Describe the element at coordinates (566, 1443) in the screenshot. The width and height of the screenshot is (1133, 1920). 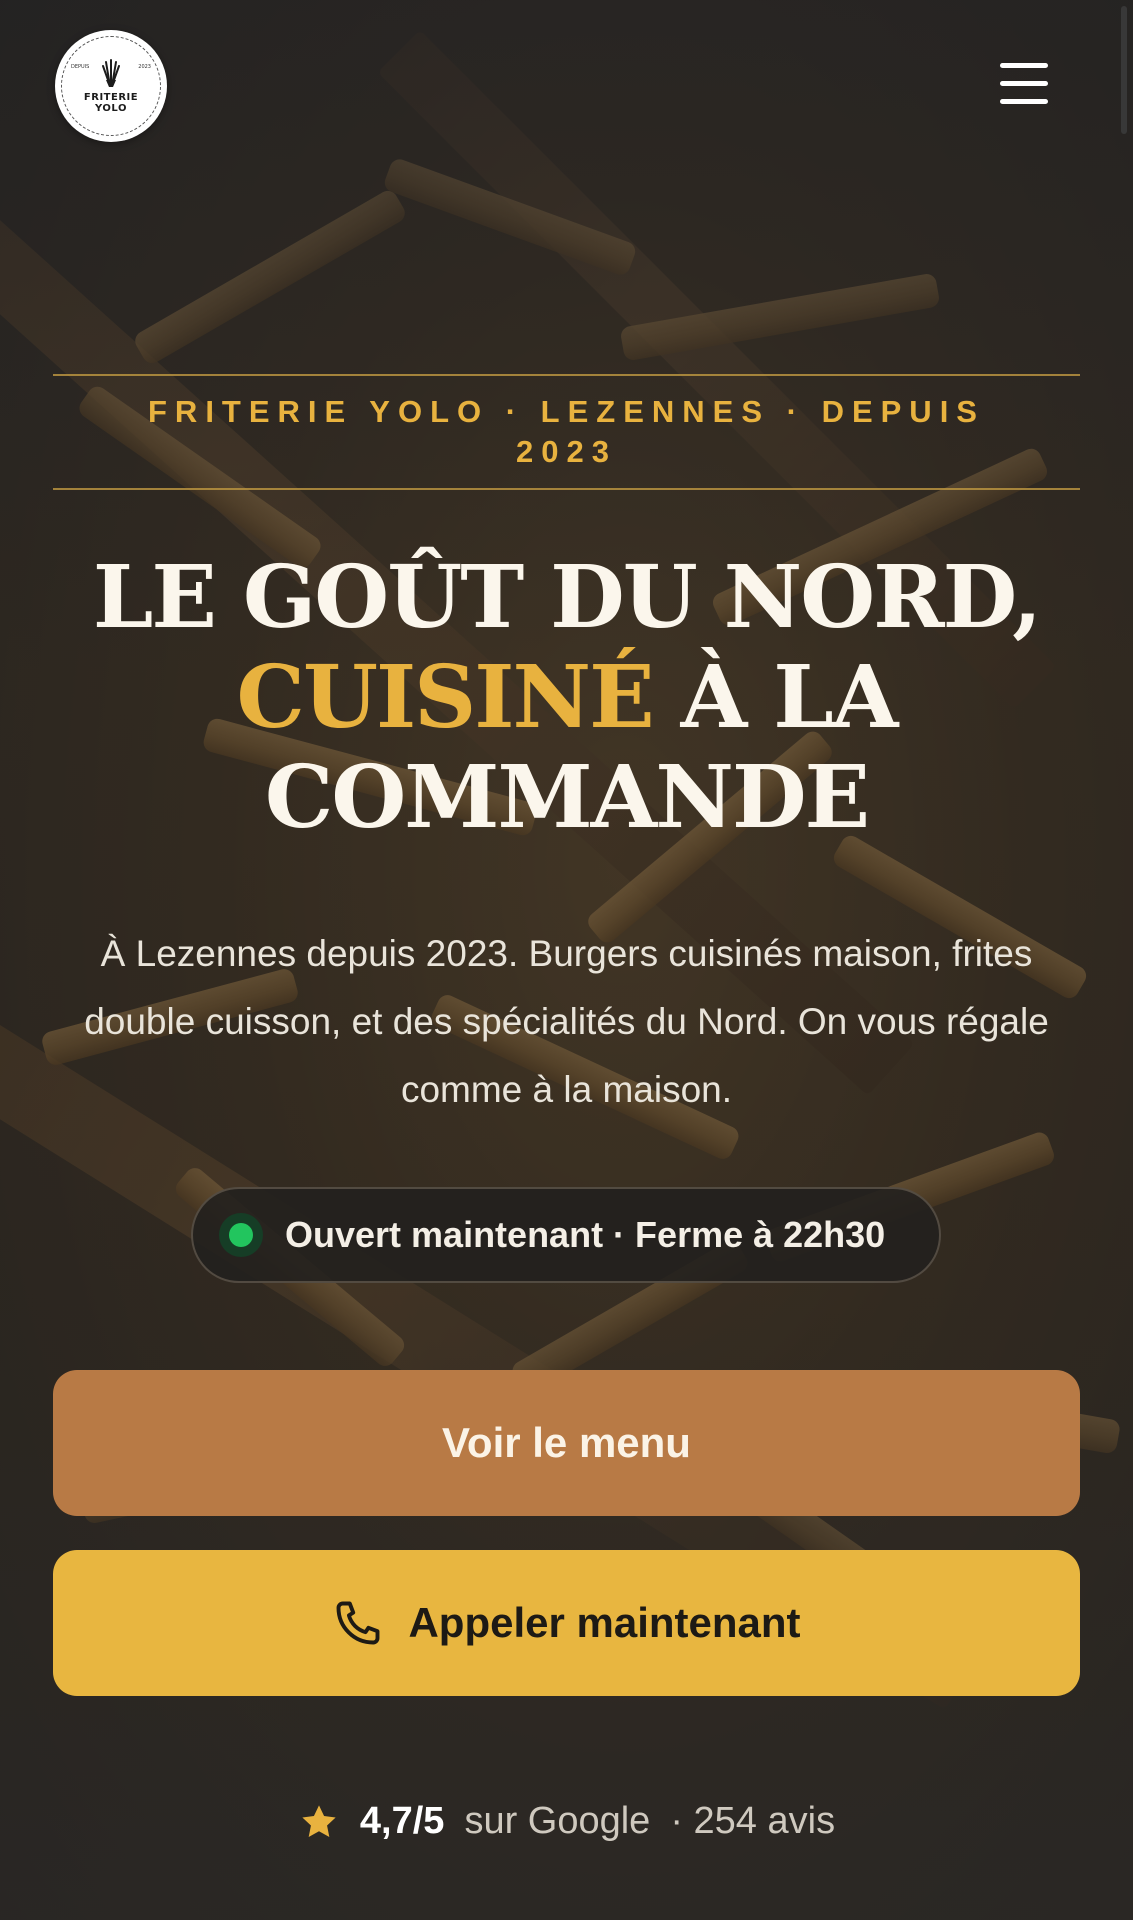
I see `view-menu-button: Voir le menu` at that location.